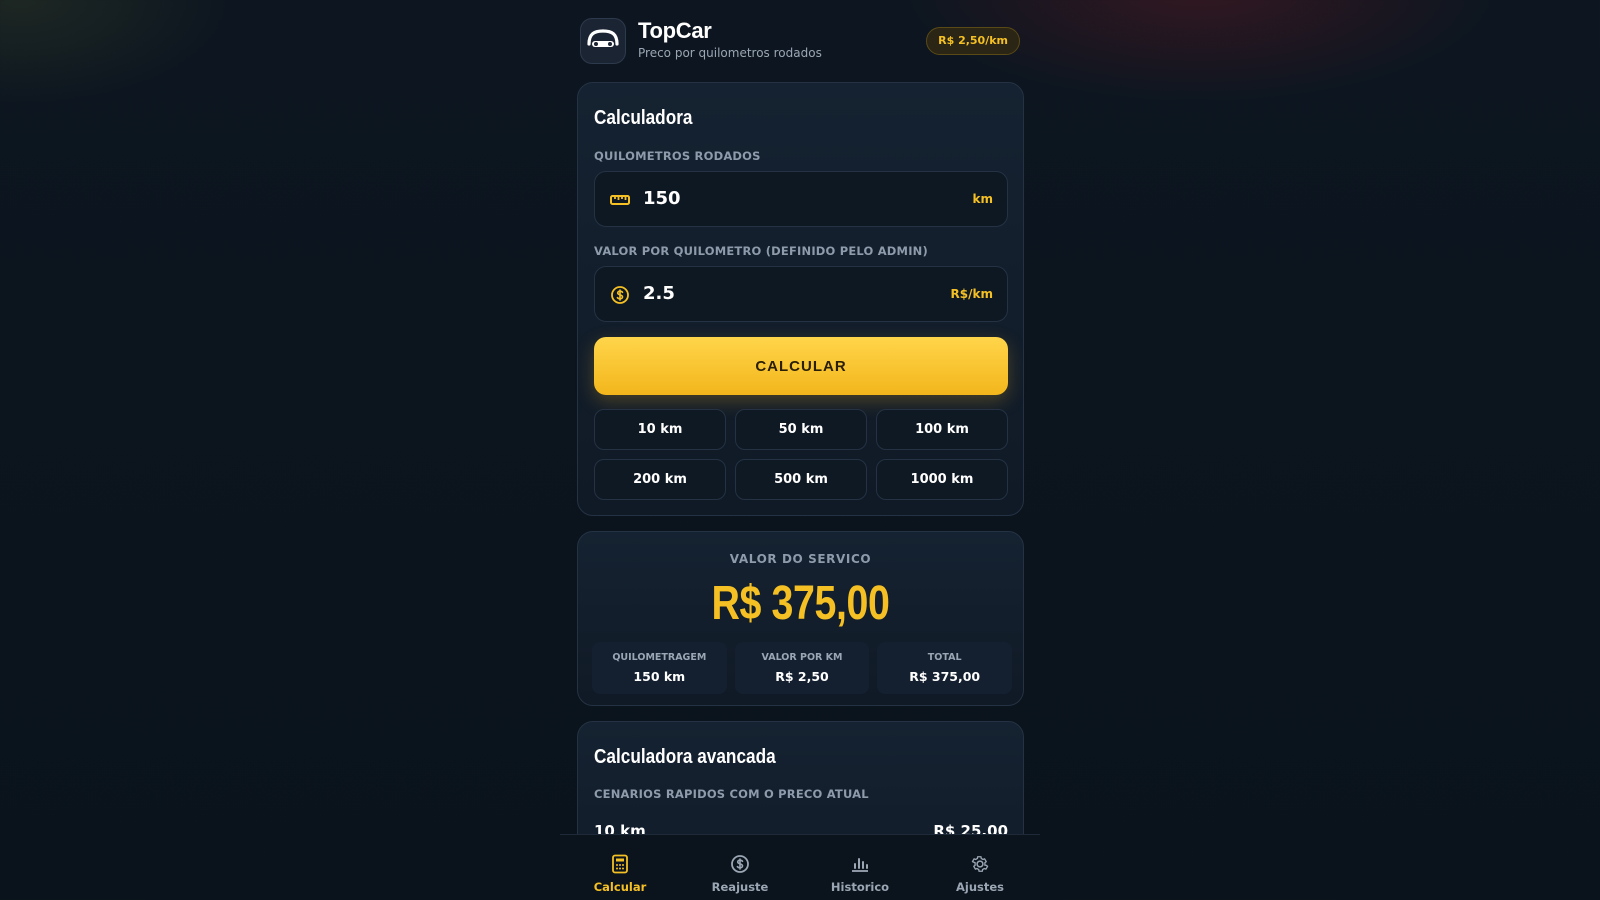 This screenshot has height=900, width=1600. What do you see at coordinates (800, 603) in the screenshot?
I see `result-value: R$ 375,00` at bounding box center [800, 603].